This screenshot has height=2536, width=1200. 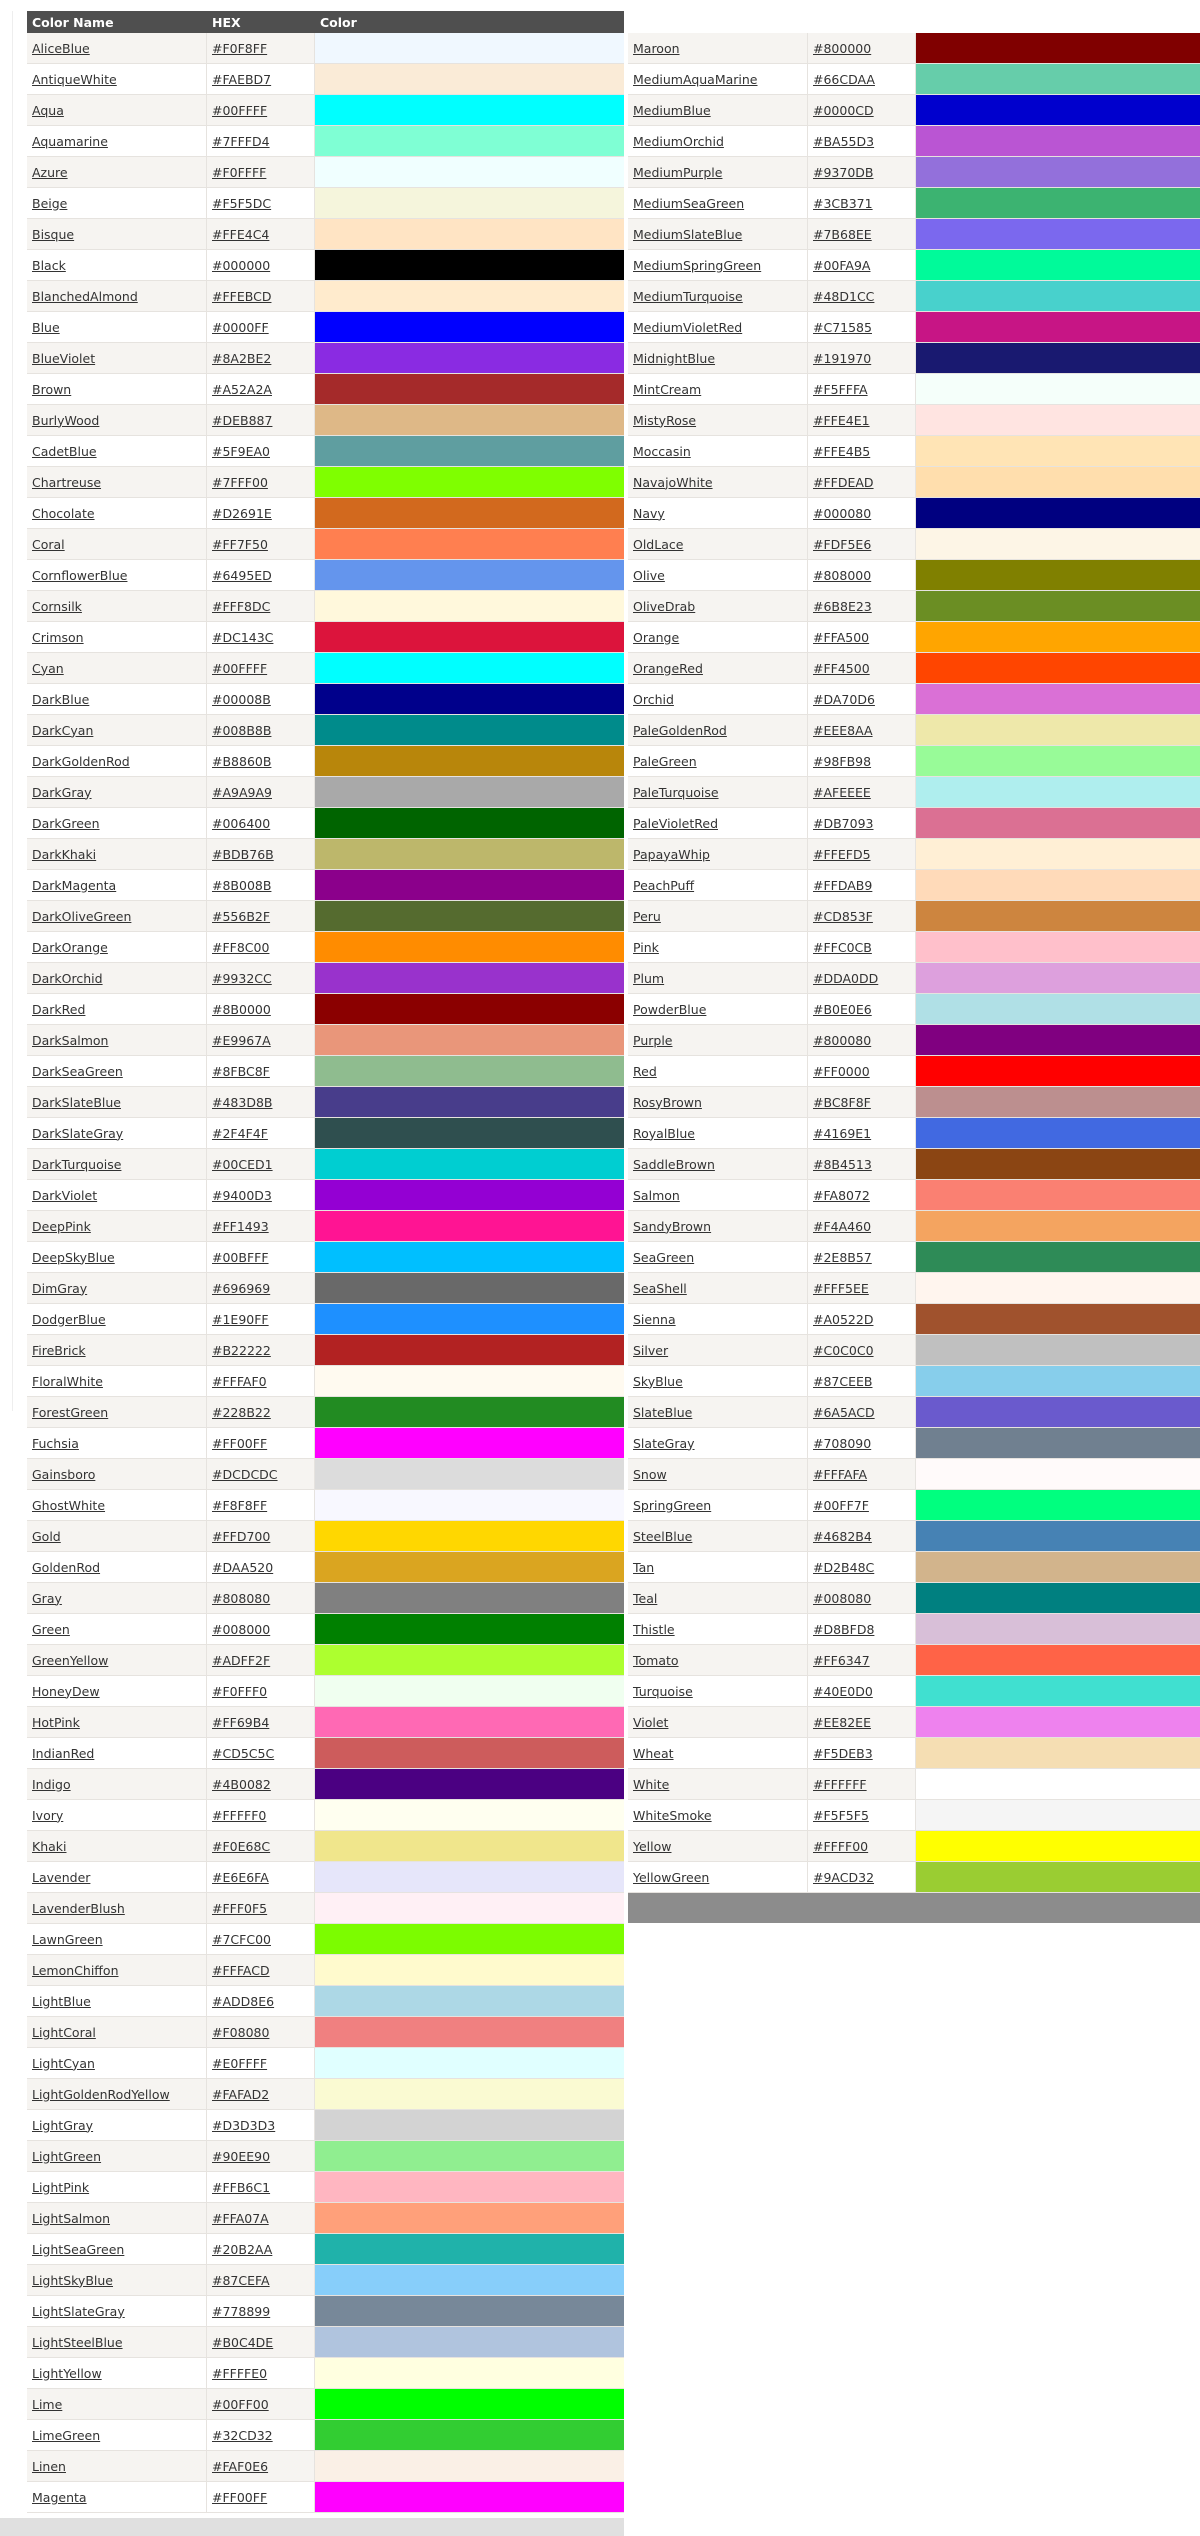 What do you see at coordinates (674, 358) in the screenshot?
I see `color-name-link: MidnightBlue` at bounding box center [674, 358].